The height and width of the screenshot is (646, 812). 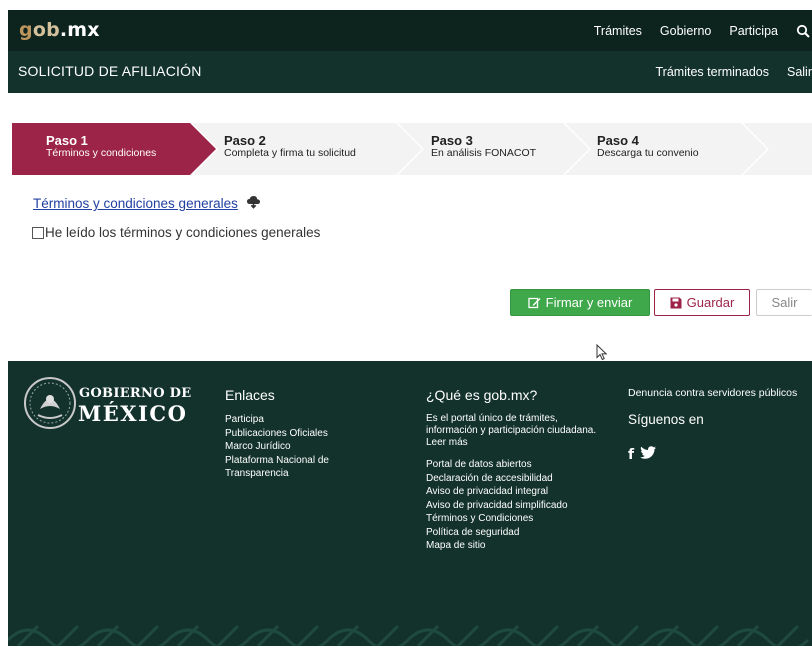 I want to click on footer-link-participa: Participa, so click(x=295, y=420).